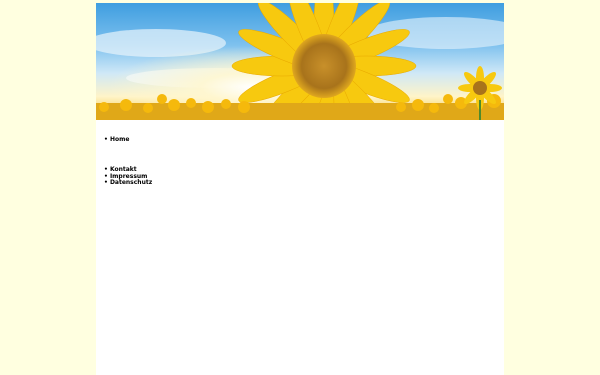 This screenshot has width=600, height=375. I want to click on nav-link-home: Home, so click(116, 140).